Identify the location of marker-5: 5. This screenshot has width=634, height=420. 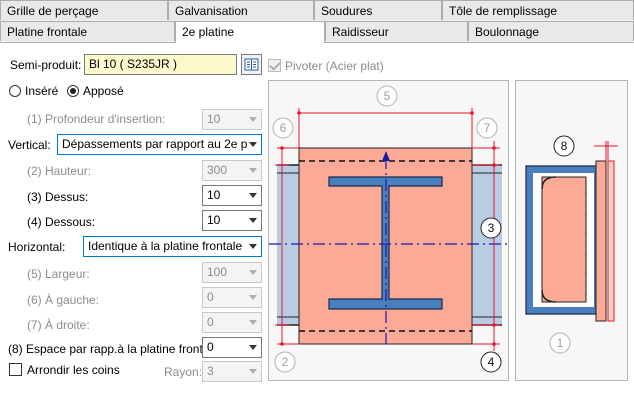
(387, 96).